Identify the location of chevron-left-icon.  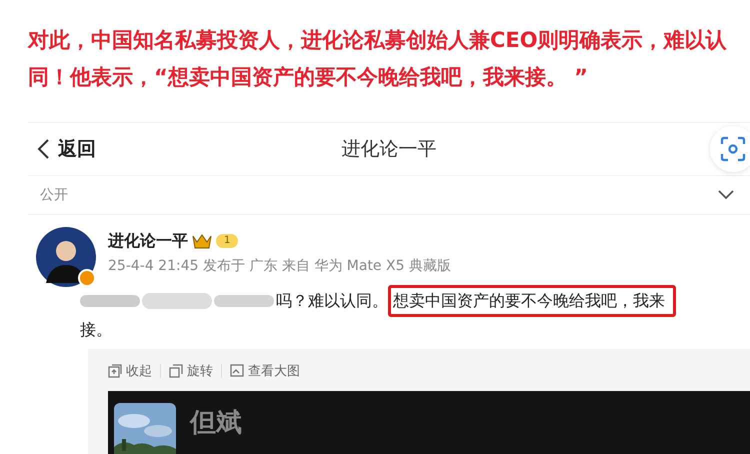
(43, 149).